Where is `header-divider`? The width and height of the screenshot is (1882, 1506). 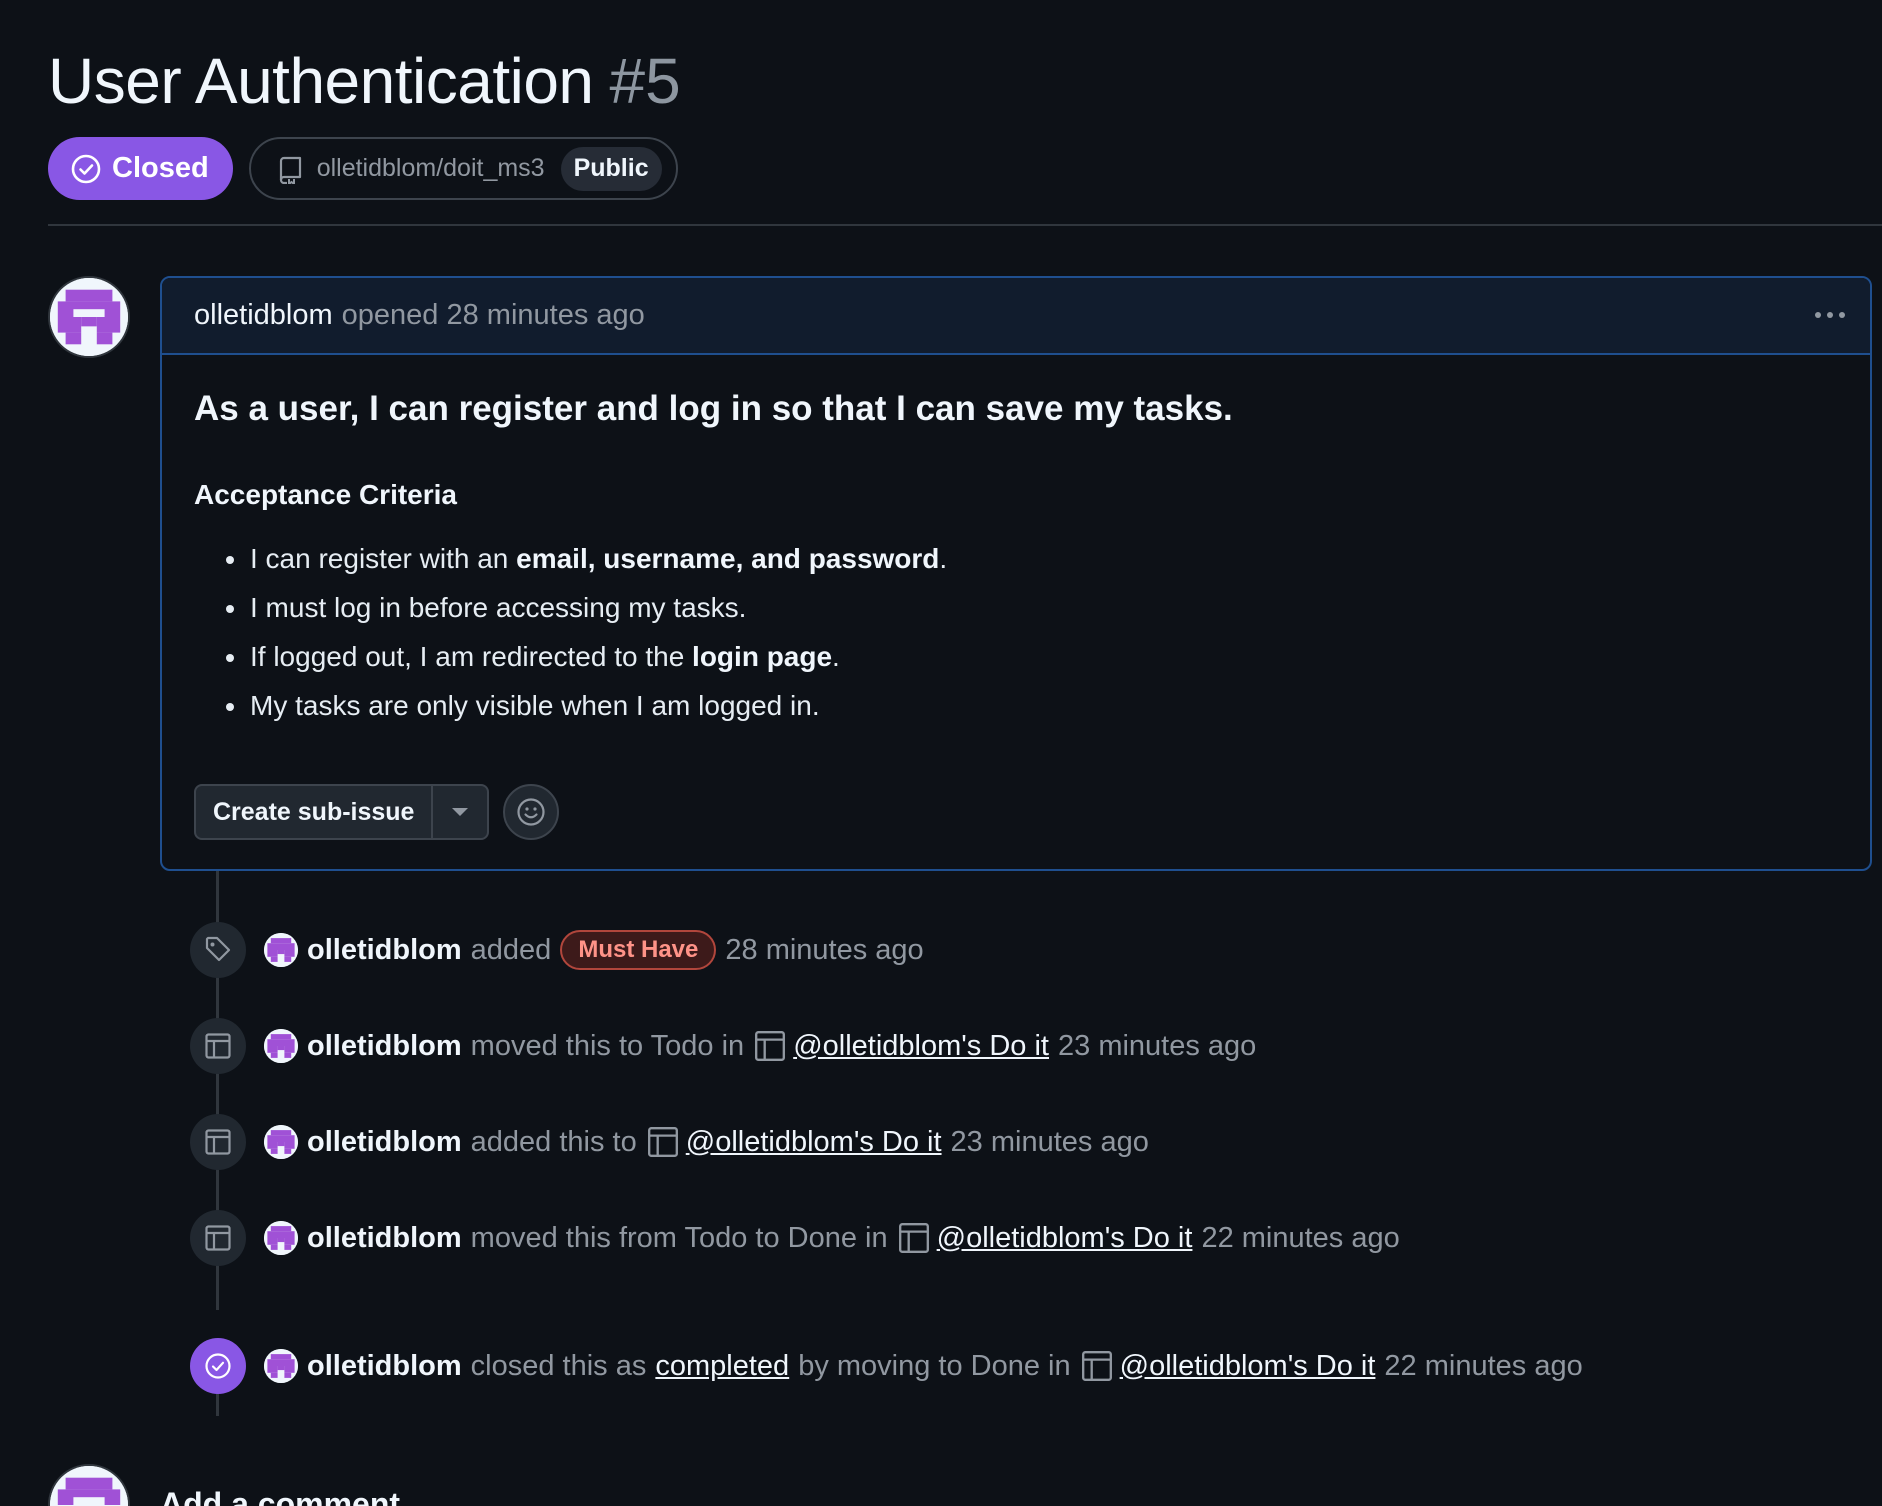 header-divider is located at coordinates (965, 225).